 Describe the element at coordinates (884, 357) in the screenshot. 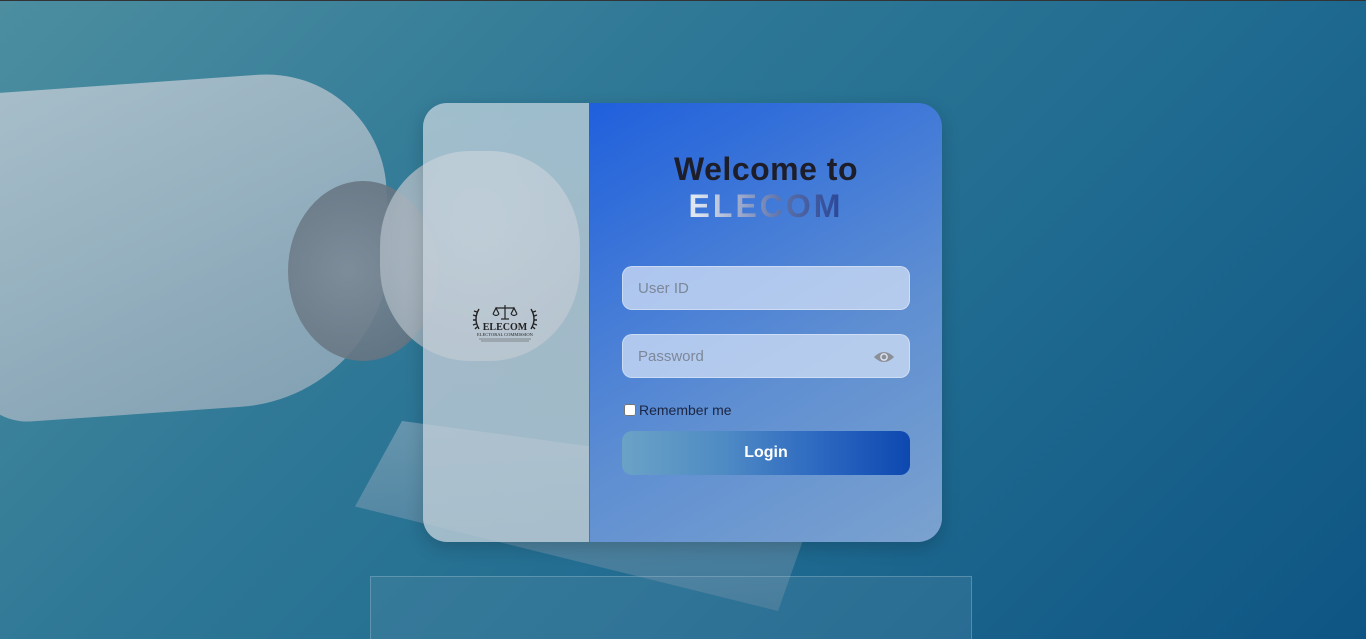

I see `eye-icon` at that location.